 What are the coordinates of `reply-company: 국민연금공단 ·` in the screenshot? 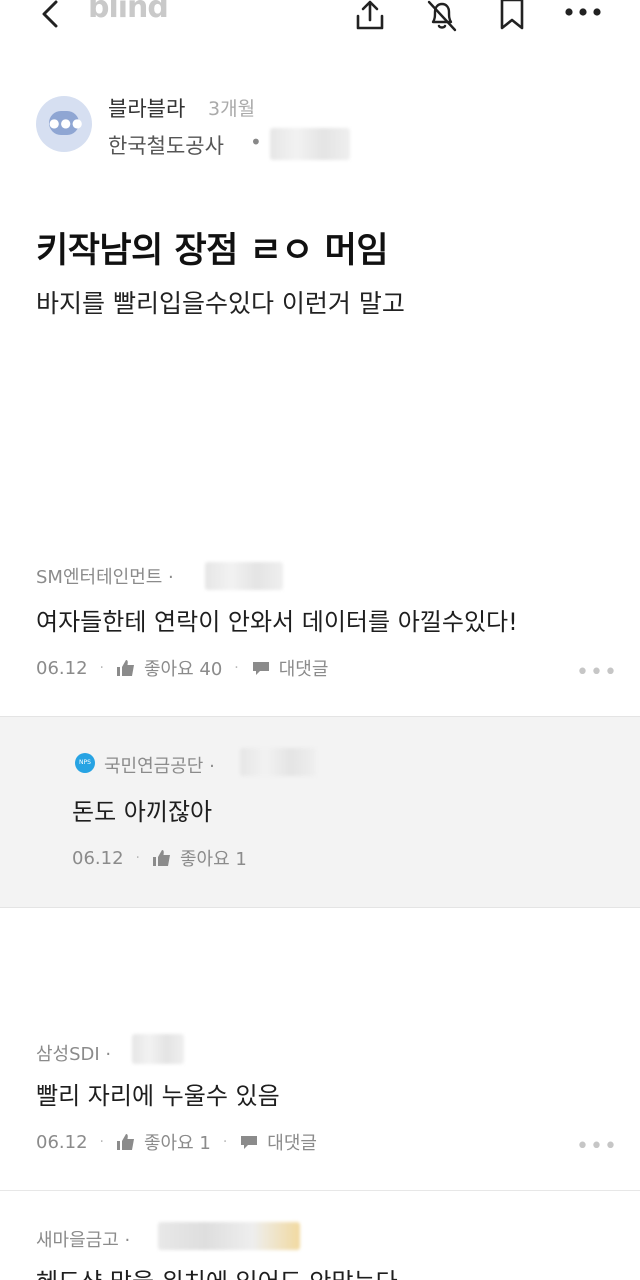 It's located at (159, 765).